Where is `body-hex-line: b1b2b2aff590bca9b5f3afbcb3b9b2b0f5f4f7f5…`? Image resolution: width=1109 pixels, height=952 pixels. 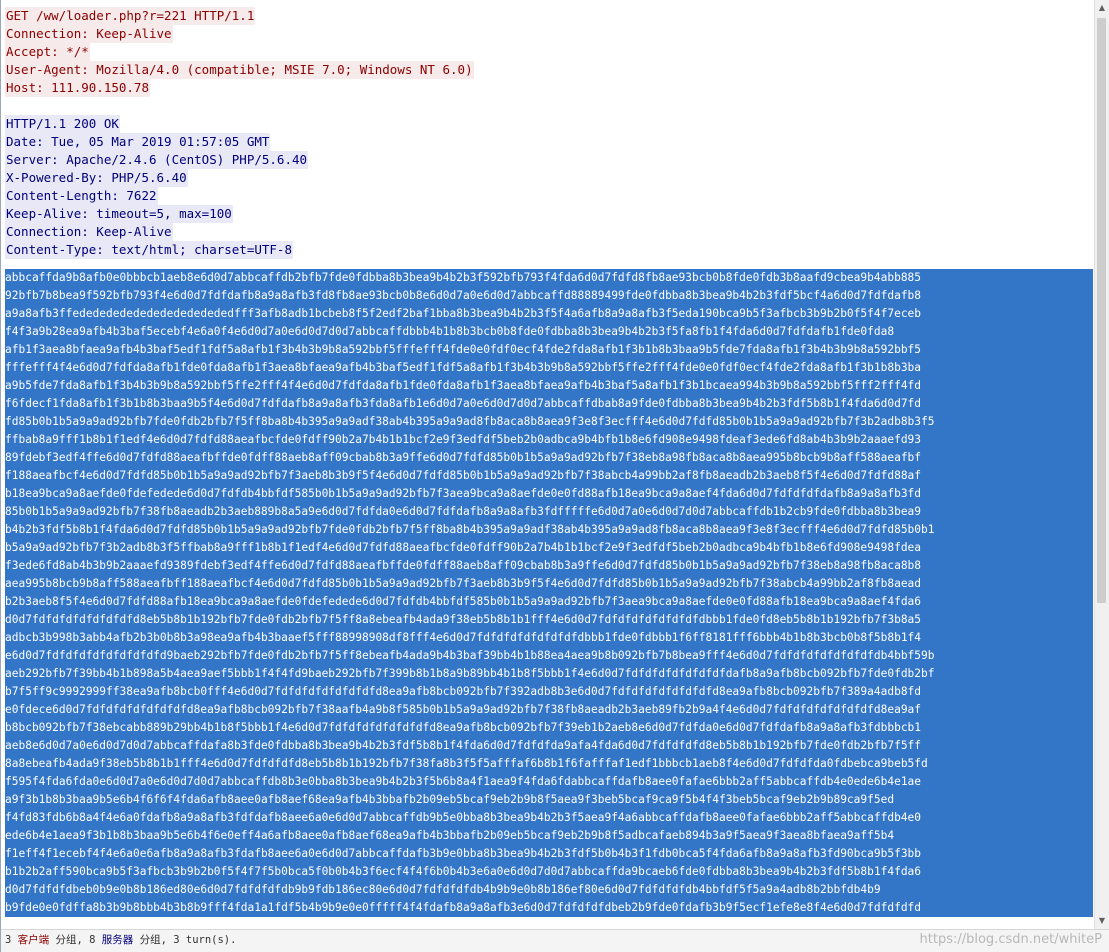 body-hex-line: b1b2b2aff590bca9b5f3afbcb3b9b2b0f5f4f7f5… is located at coordinates (549, 872).